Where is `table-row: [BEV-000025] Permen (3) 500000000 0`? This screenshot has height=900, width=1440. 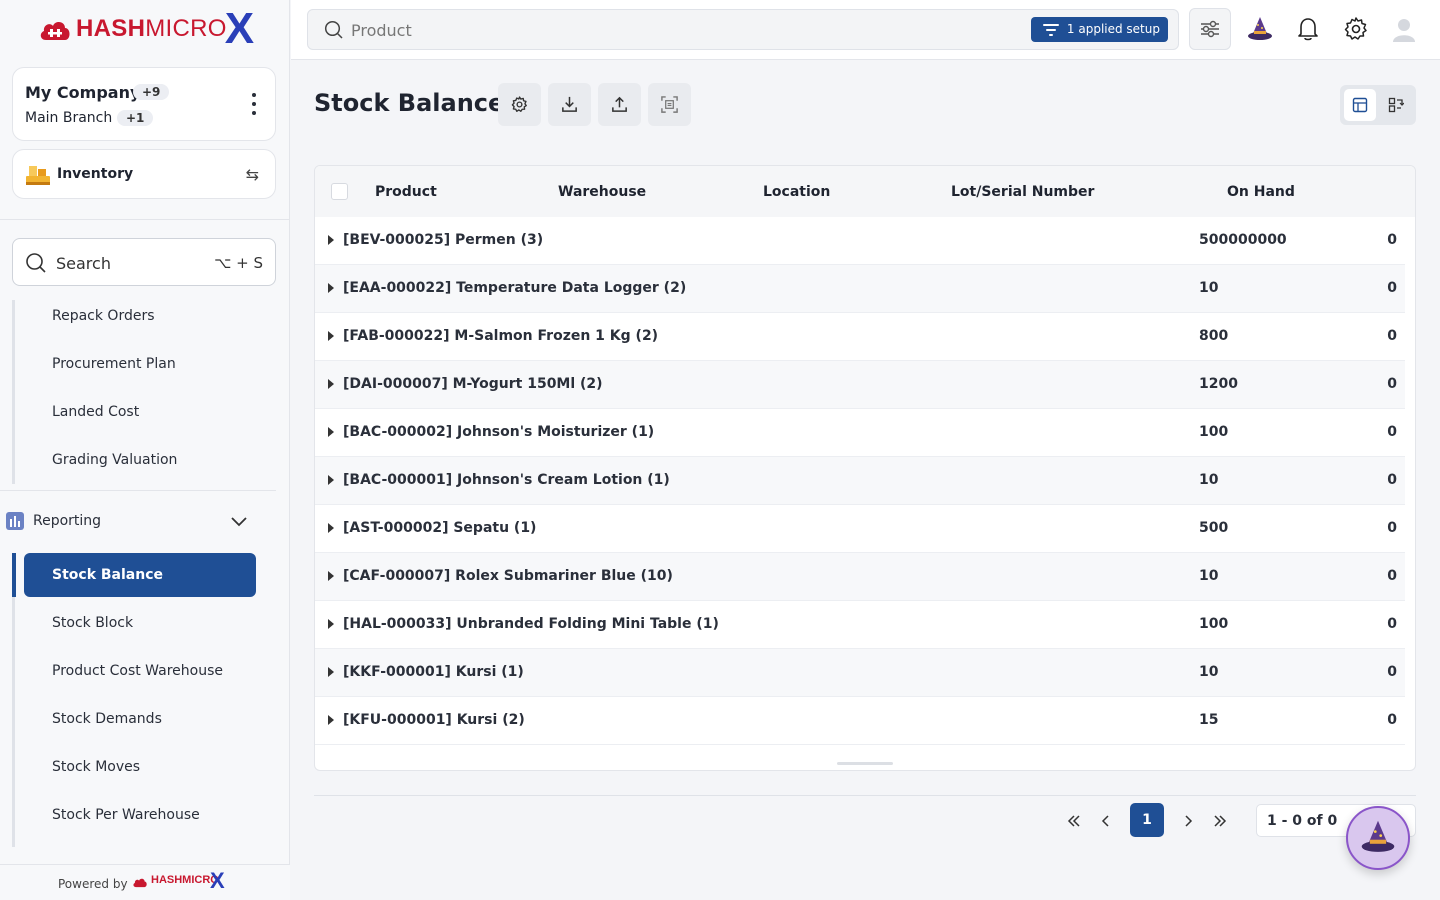
table-row: [BEV-000025] Permen (3) 500000000 0 is located at coordinates (861, 241).